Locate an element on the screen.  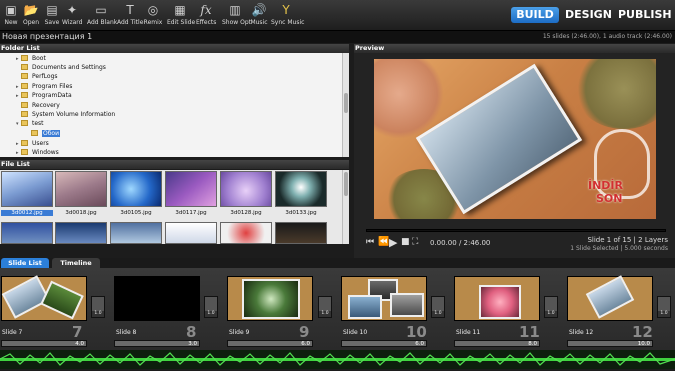
step-back-icon: ⏪ is located at coordinates (383, 242).